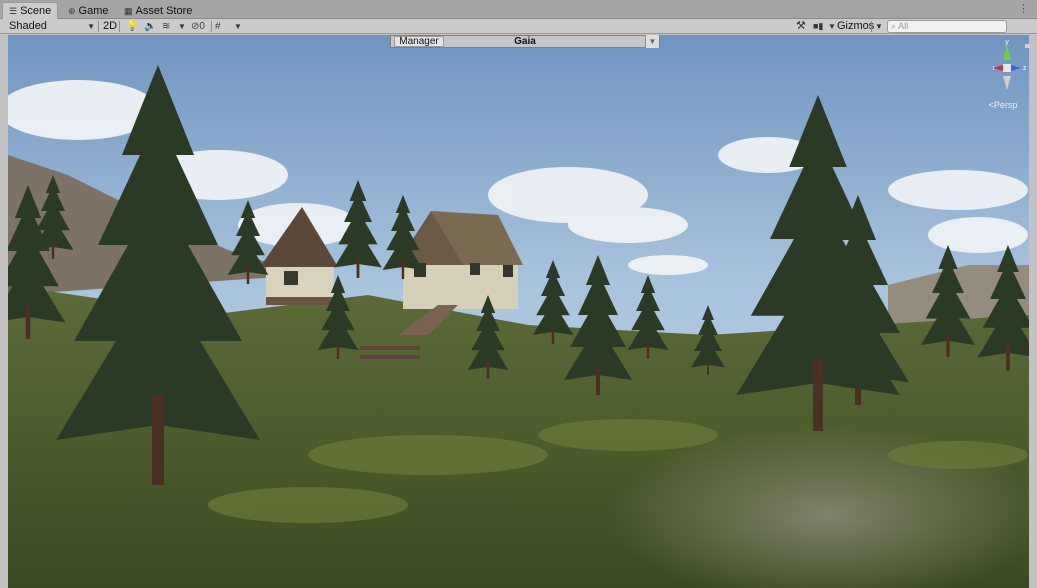 The width and height of the screenshot is (1037, 588). I want to click on search-placeholder: All, so click(903, 26).